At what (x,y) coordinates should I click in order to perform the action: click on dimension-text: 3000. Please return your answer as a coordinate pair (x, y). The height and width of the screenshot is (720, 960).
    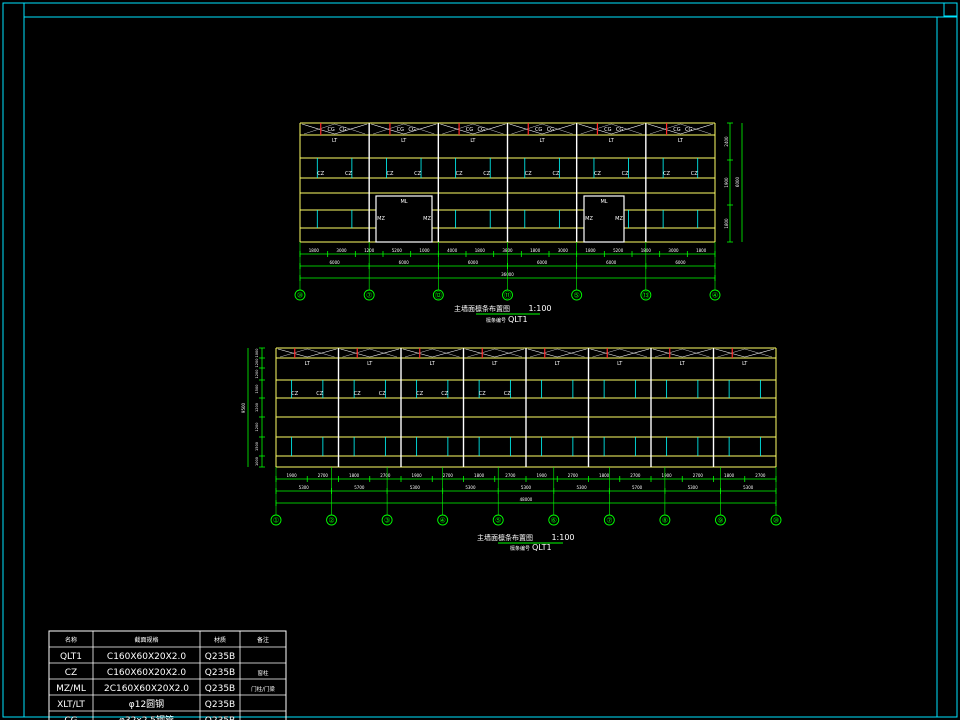
    Looking at the image, I should click on (673, 250).